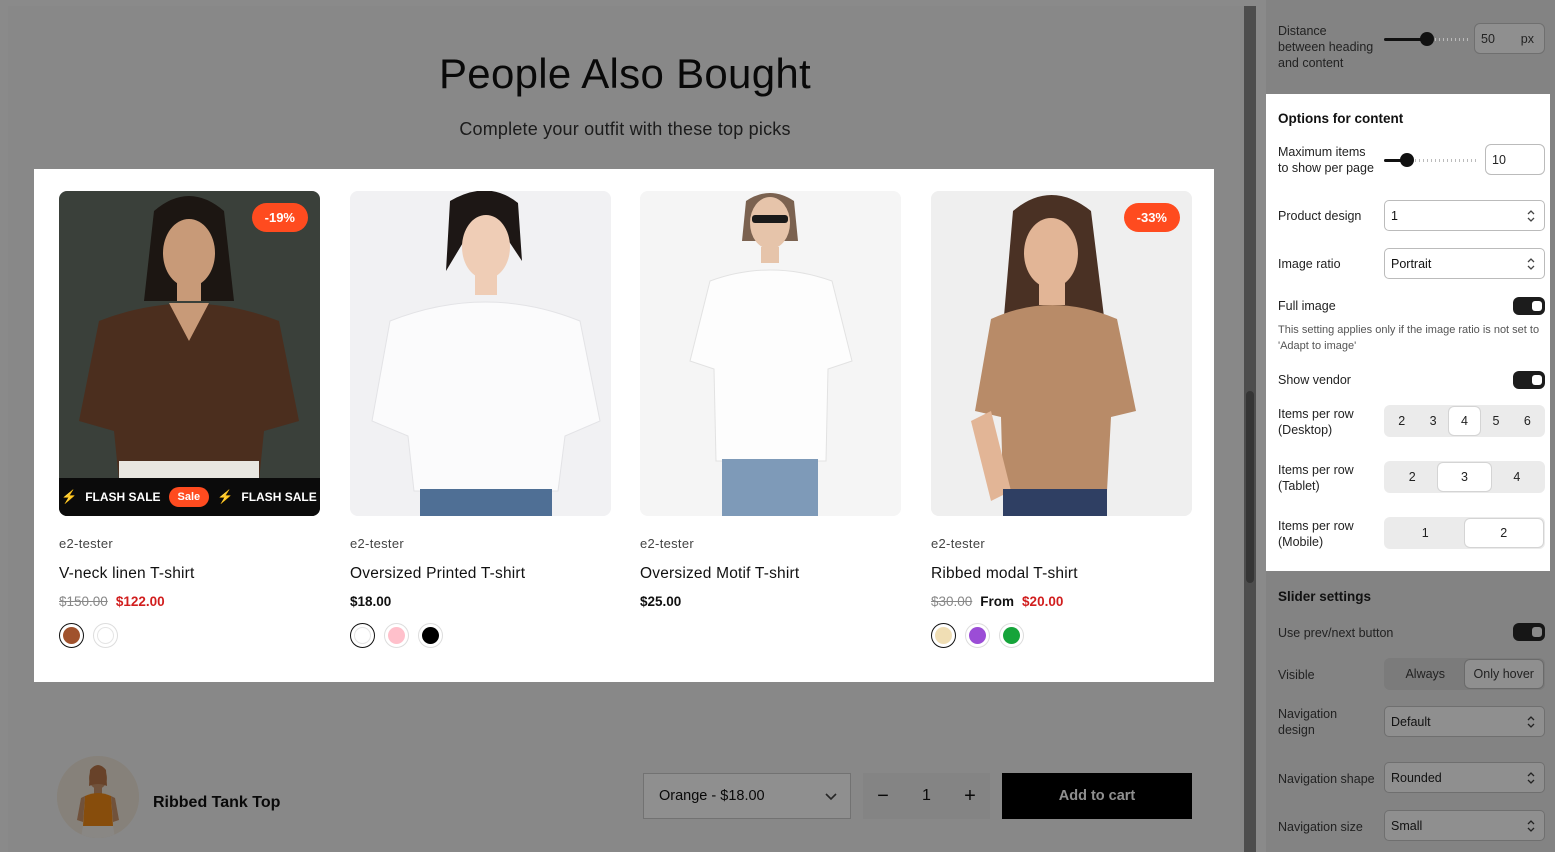 The image size is (1555, 852). I want to click on product-name: Oversized Motif T-shirt, so click(770, 574).